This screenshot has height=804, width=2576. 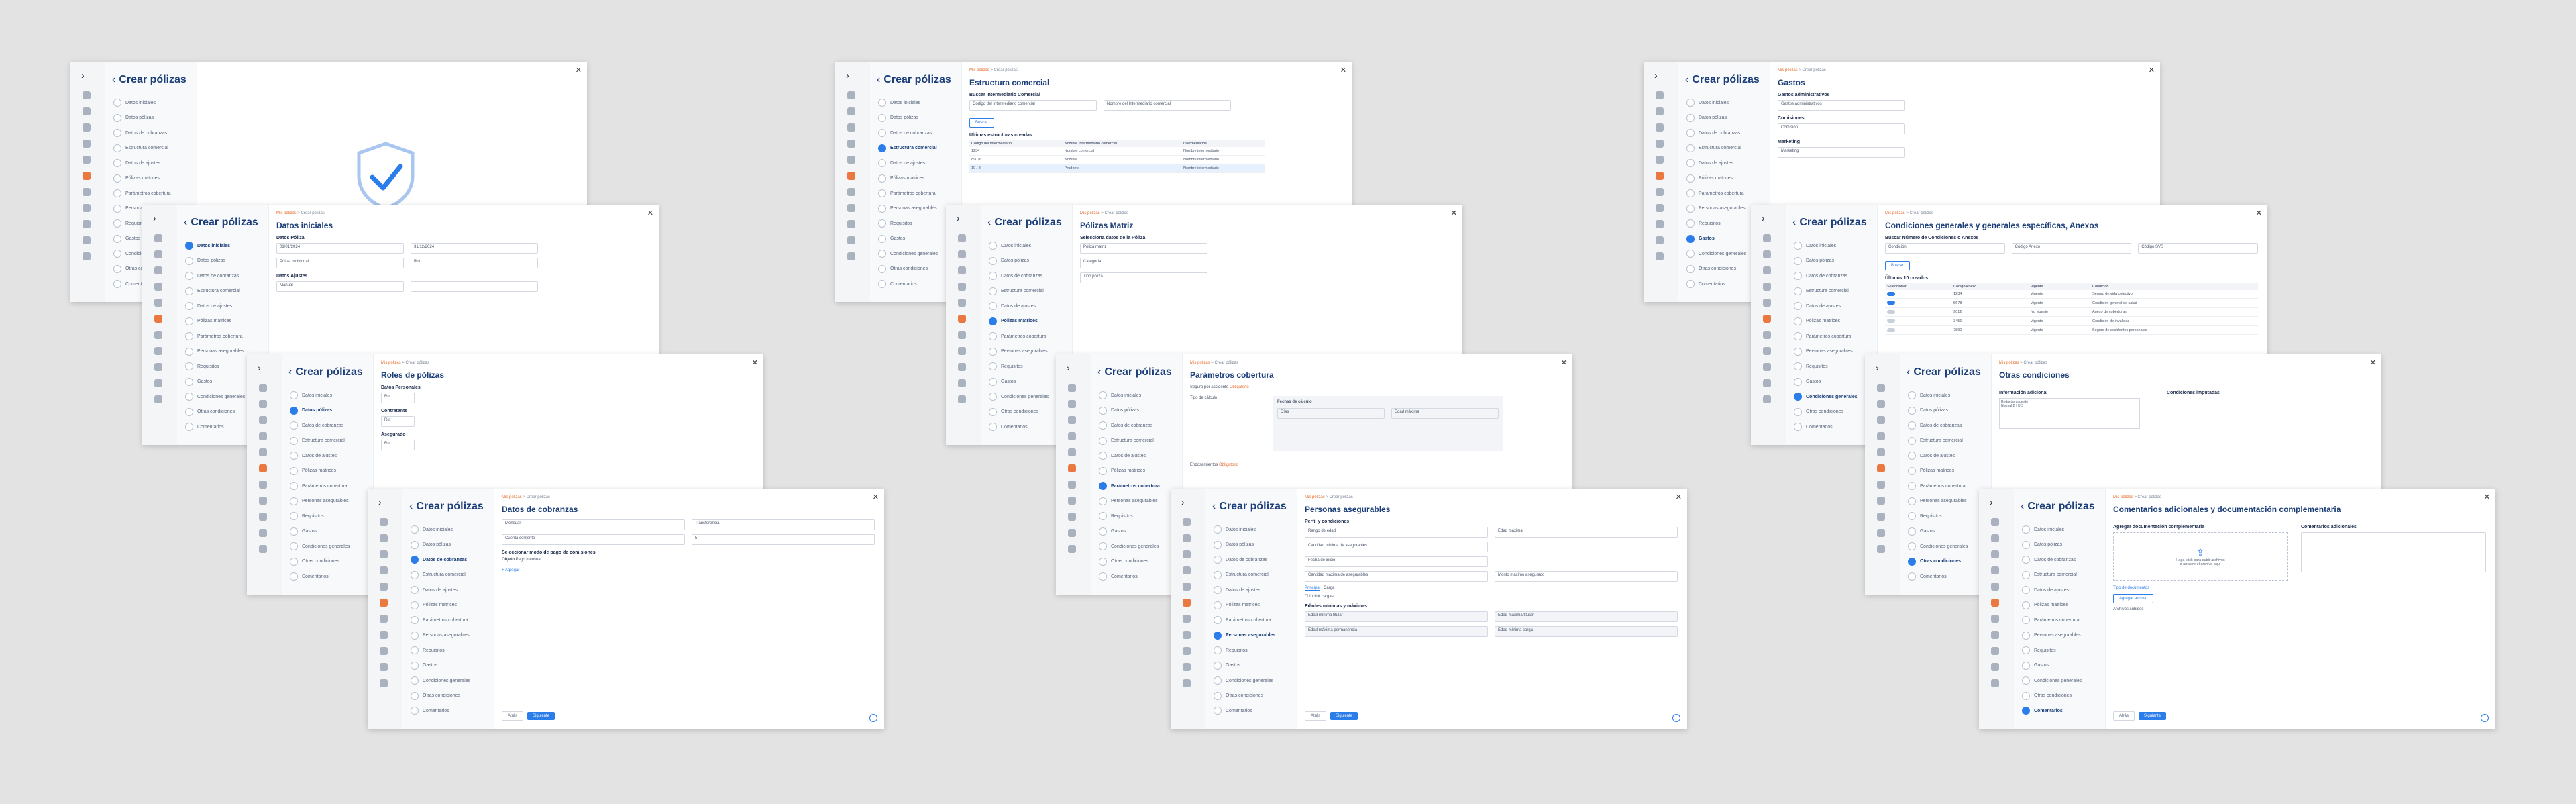 I want to click on max-age-holder-field: Edad máxima titular, so click(x=1586, y=616).